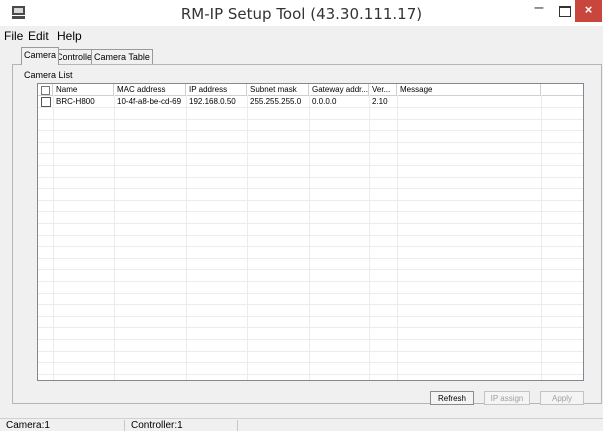 Image resolution: width=603 pixels, height=431 pixels. I want to click on maximize-button, so click(565, 11).